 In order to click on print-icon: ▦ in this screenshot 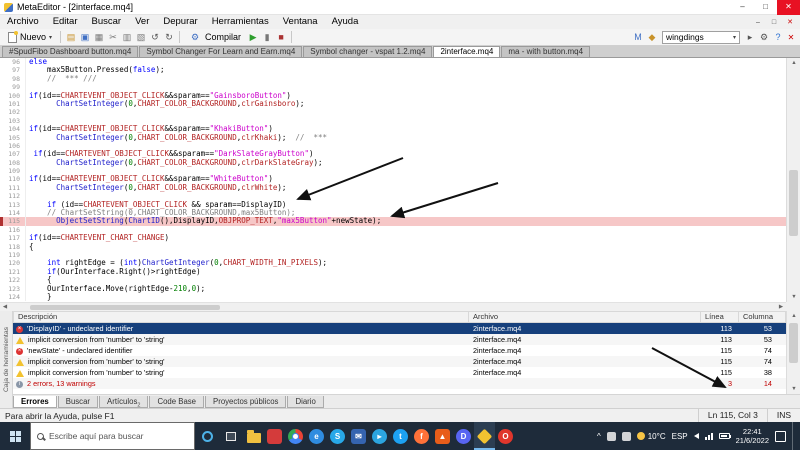, I will do `click(99, 37)`.